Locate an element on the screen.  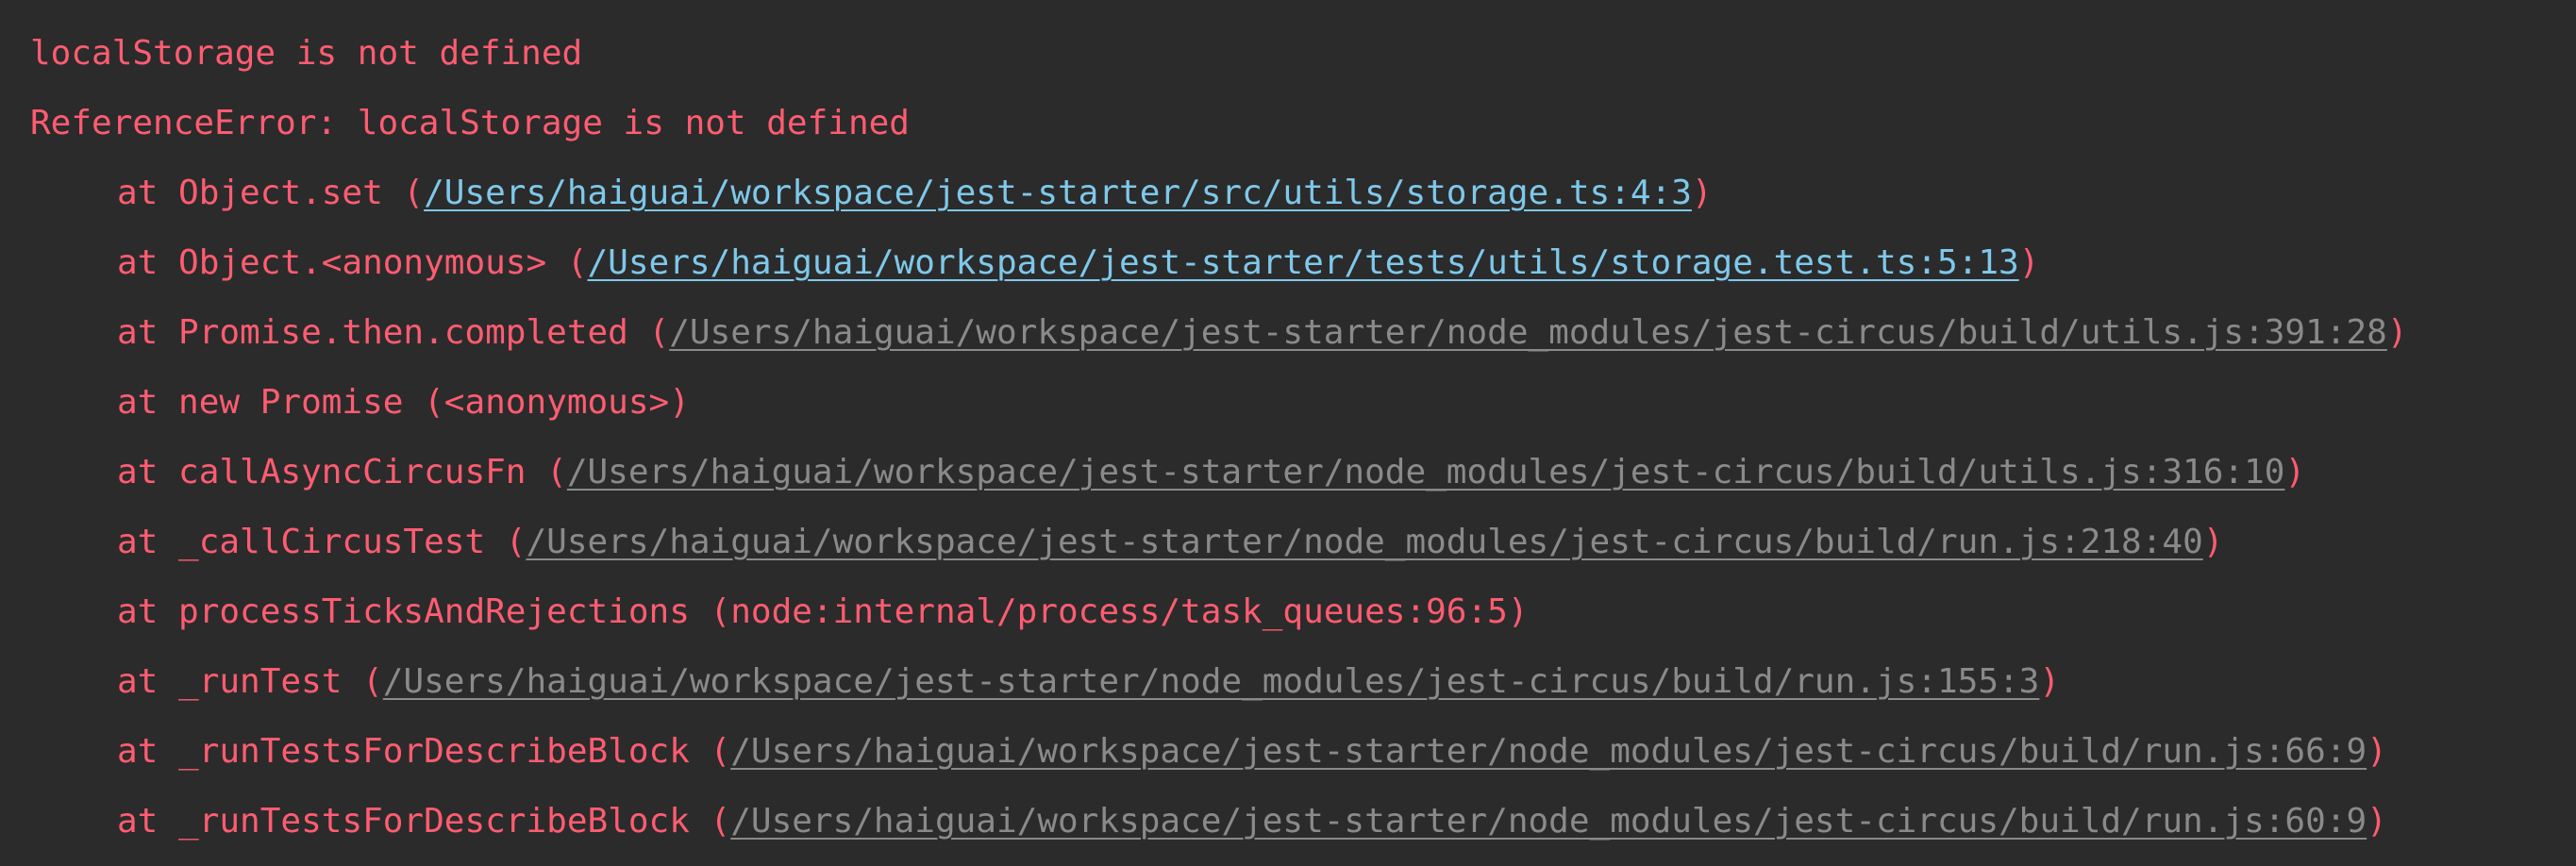
error-message: localStorage is not defined is located at coordinates (306, 53).